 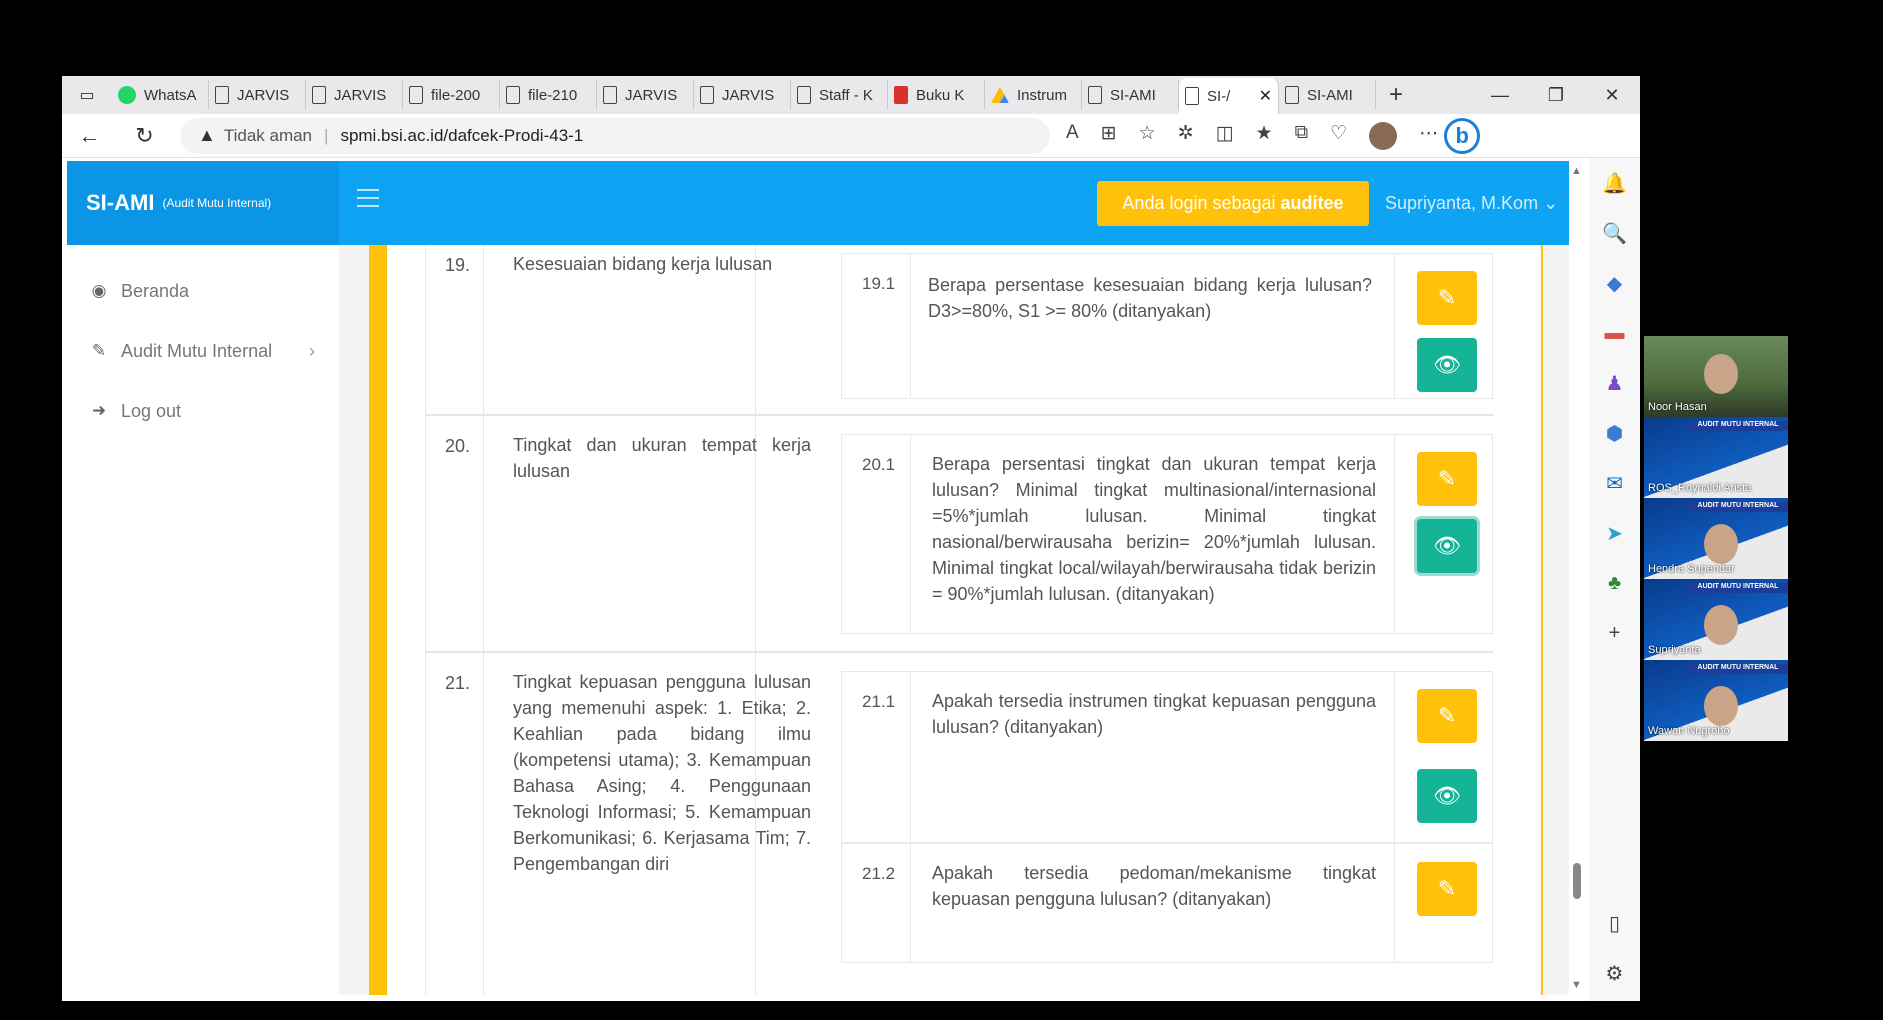 I want to click on tab-actions-icon: ▭, so click(x=87, y=95).